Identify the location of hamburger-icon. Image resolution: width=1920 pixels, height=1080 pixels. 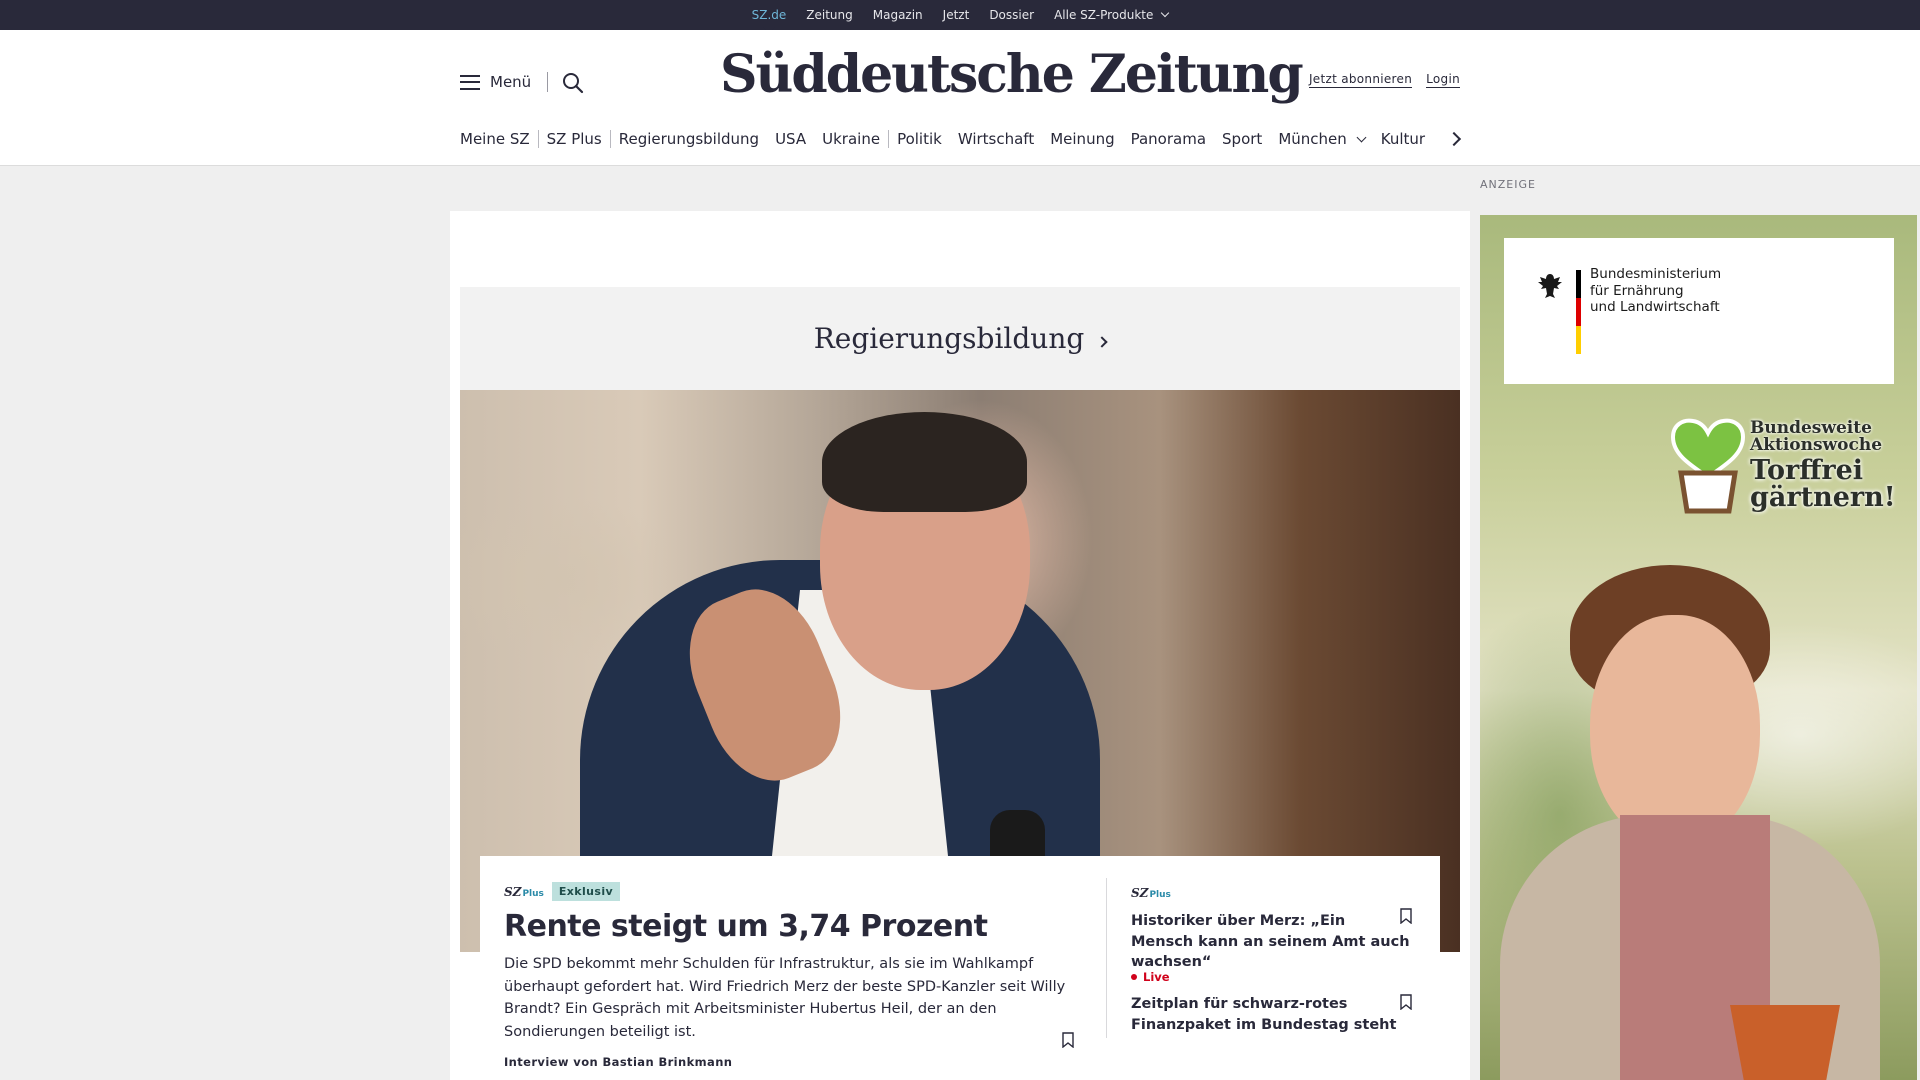
(470, 82).